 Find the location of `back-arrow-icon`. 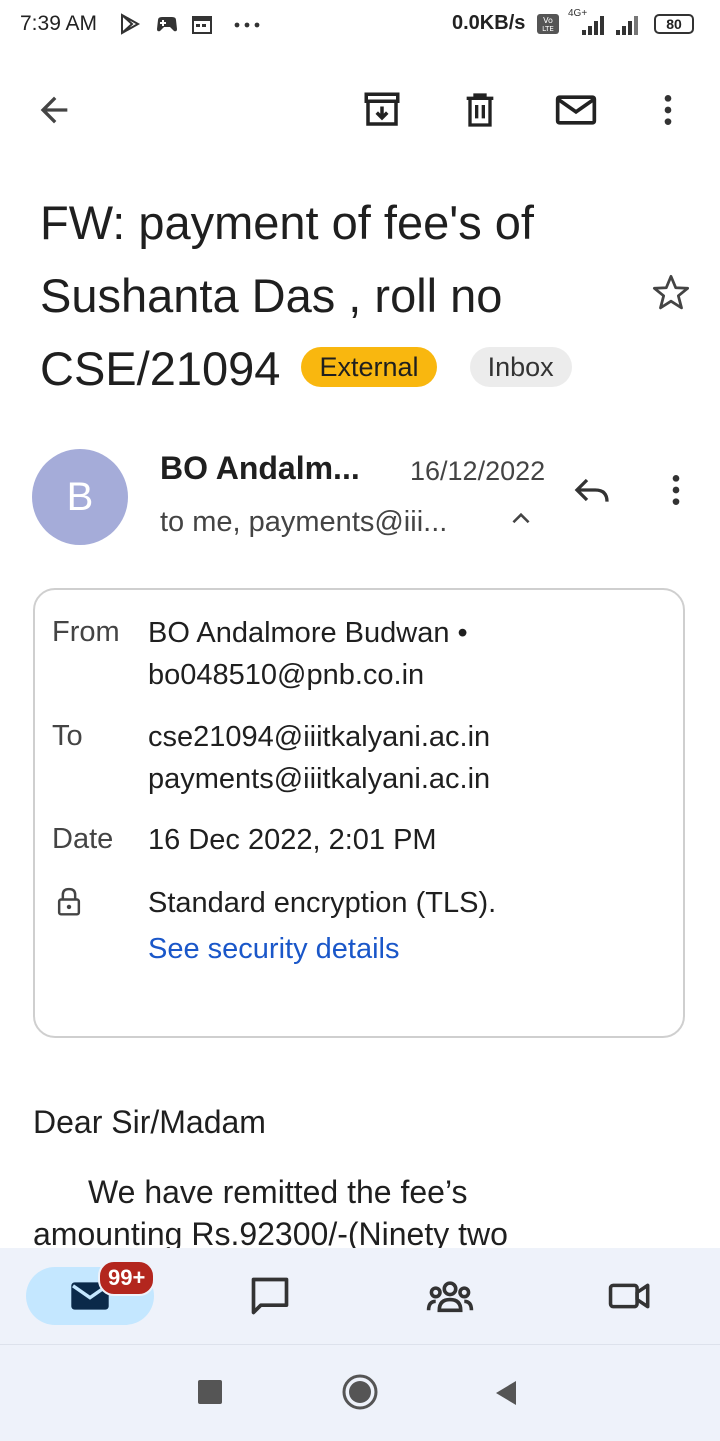

back-arrow-icon is located at coordinates (54, 110).